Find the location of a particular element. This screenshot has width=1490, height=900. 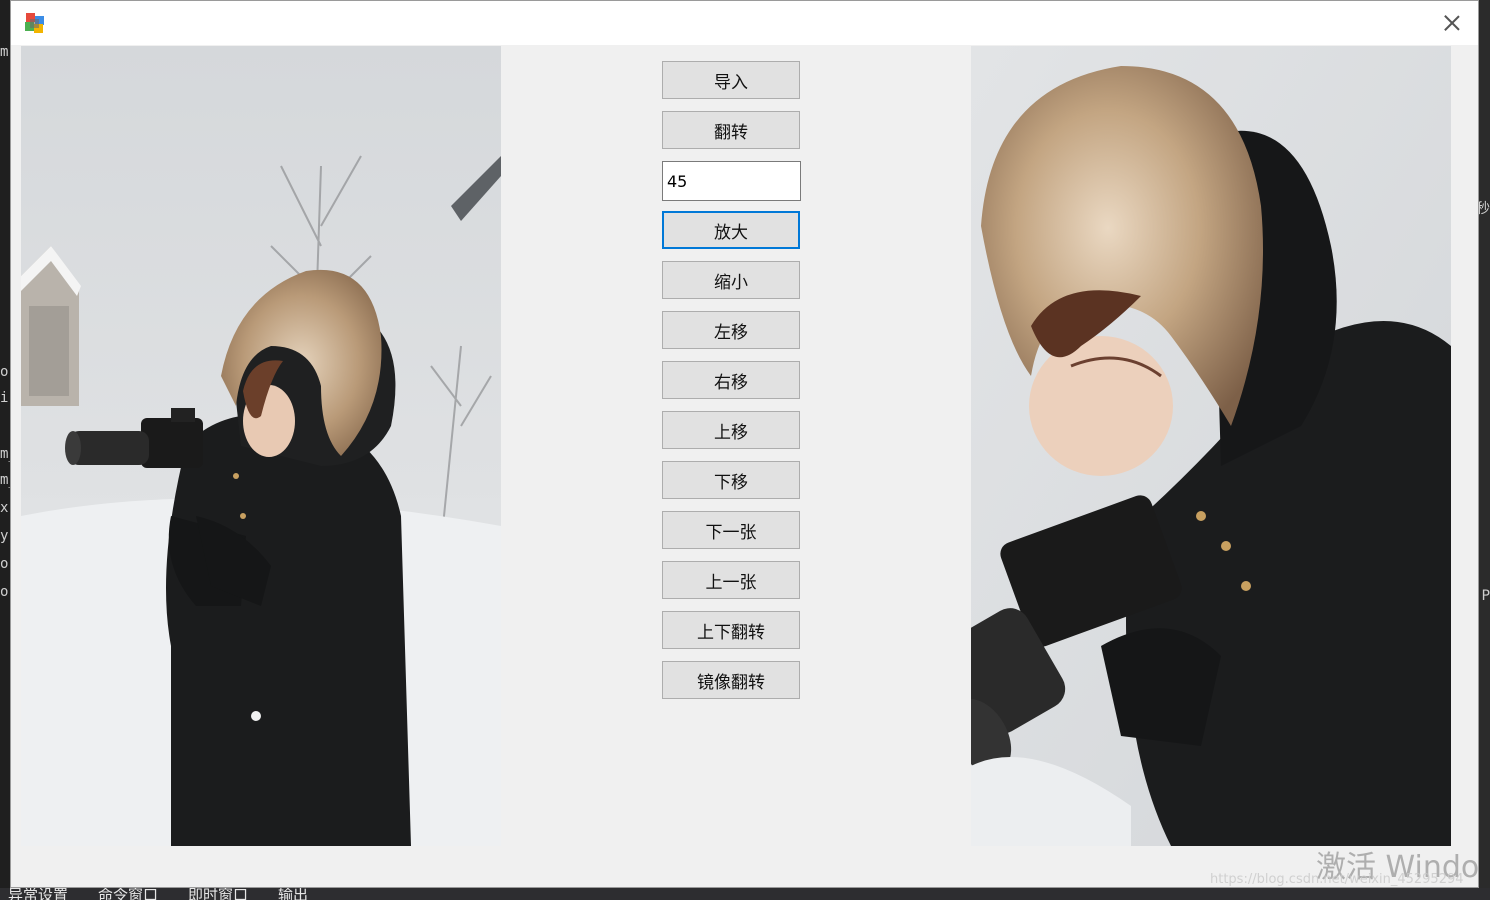

import-button: 导入 is located at coordinates (731, 80).